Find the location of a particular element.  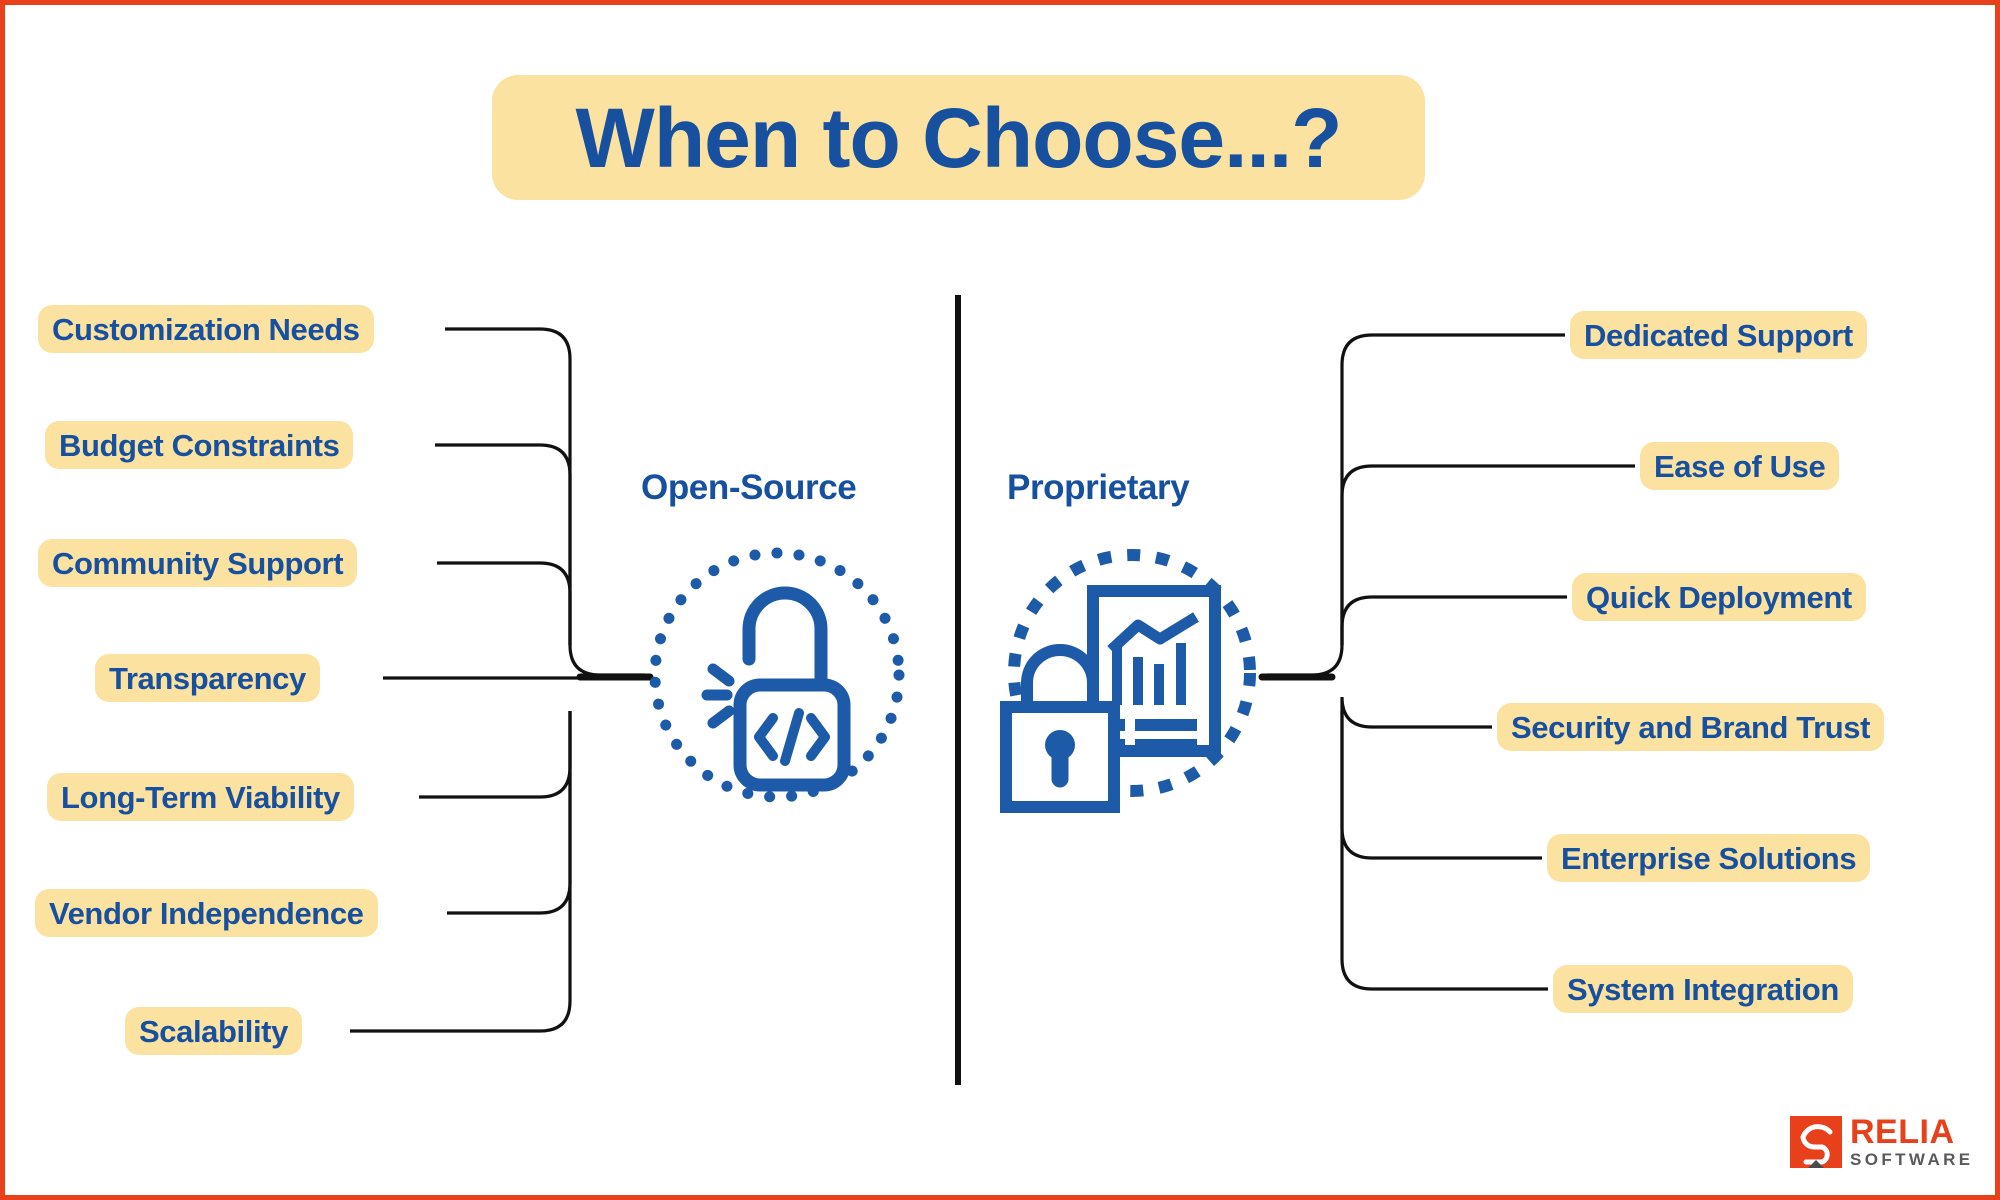

branch-heading-proprietary: Proprietary is located at coordinates (1098, 487).